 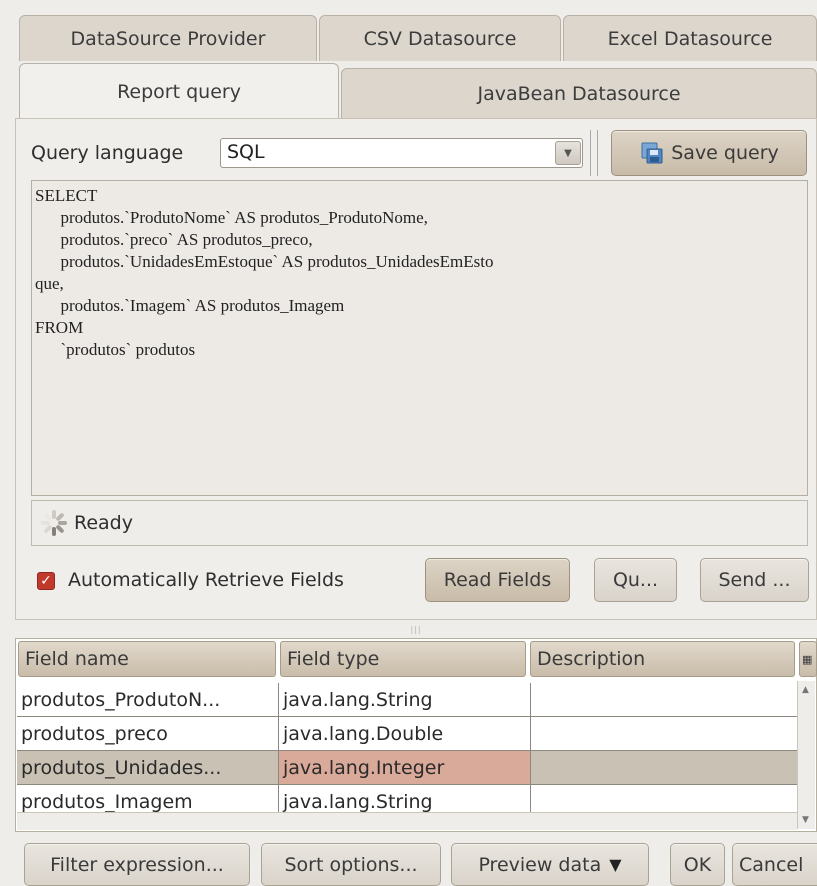 I want to click on grip-icon: |||, so click(x=416, y=629).